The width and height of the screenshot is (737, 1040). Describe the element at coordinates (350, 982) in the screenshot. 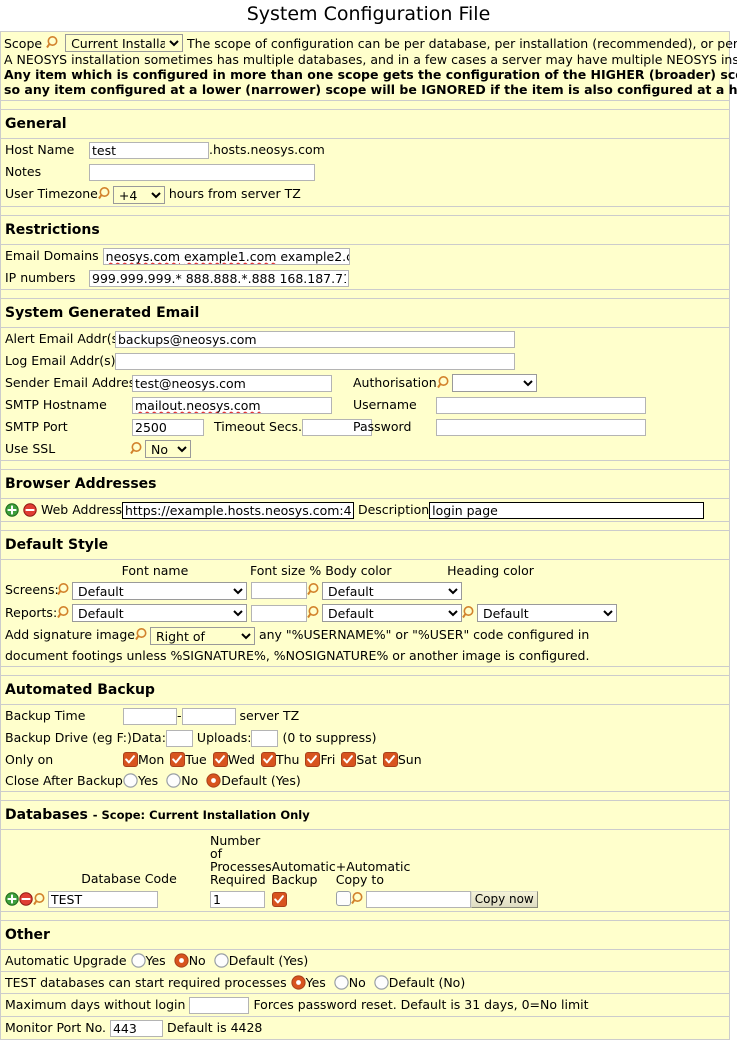

I see `test-db-option-no: No` at that location.